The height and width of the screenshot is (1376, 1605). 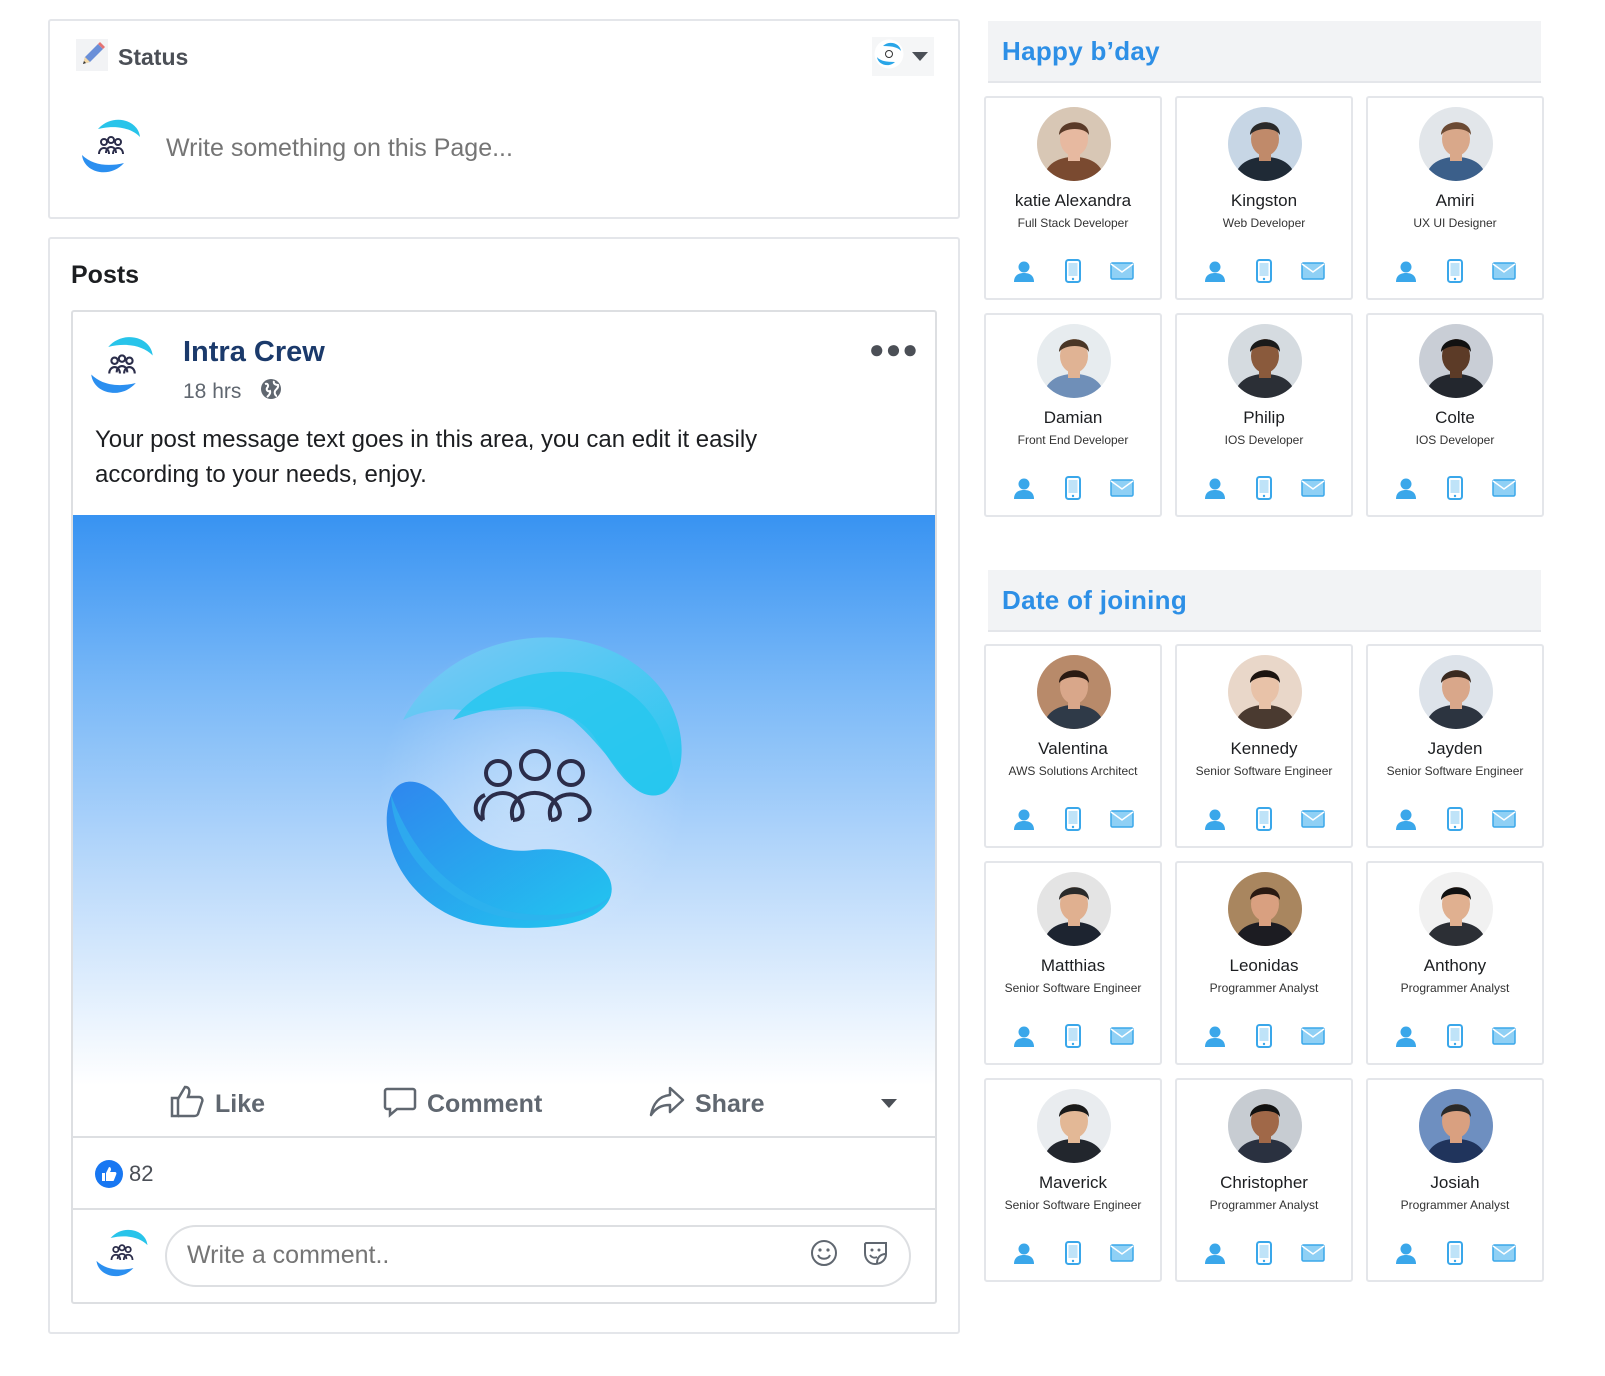 What do you see at coordinates (706, 1104) in the screenshot?
I see `share-button: Share` at bounding box center [706, 1104].